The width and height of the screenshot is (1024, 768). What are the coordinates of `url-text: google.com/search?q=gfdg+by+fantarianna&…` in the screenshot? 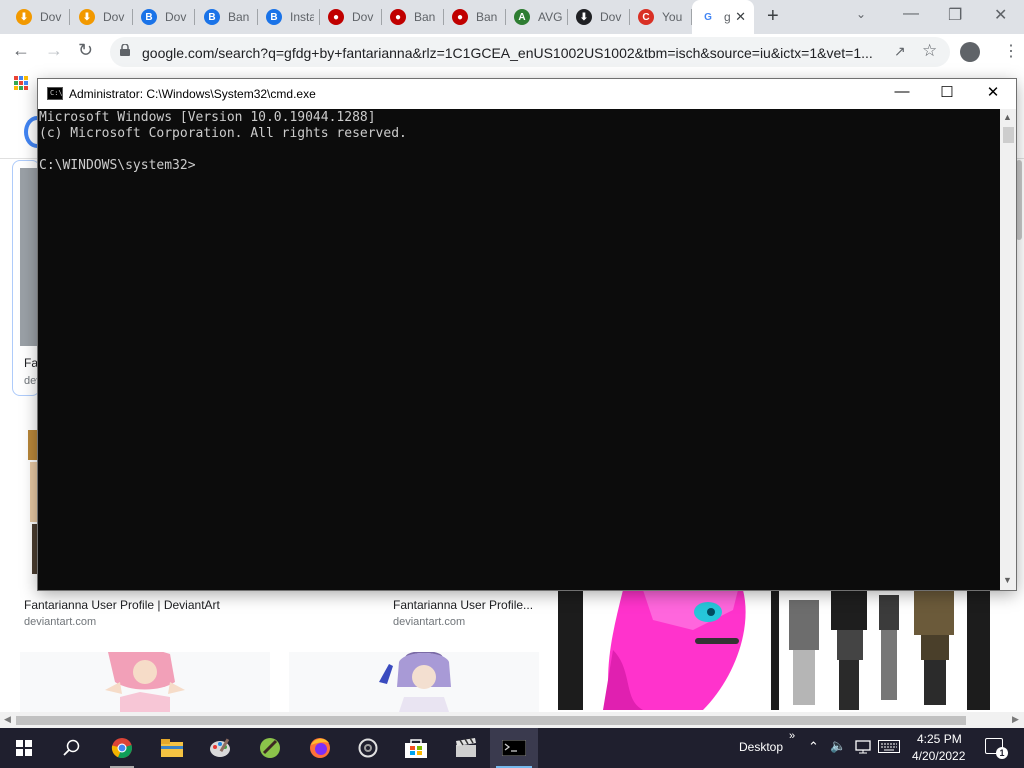 It's located at (507, 53).